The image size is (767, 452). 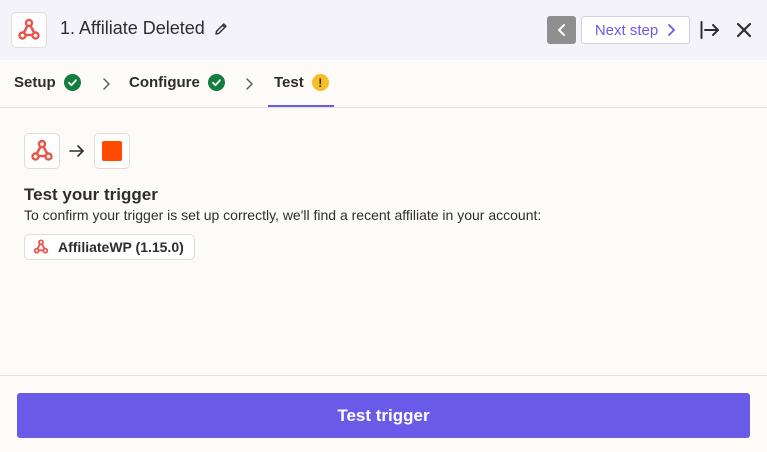 I want to click on tab-test-label: Test, so click(x=289, y=82).